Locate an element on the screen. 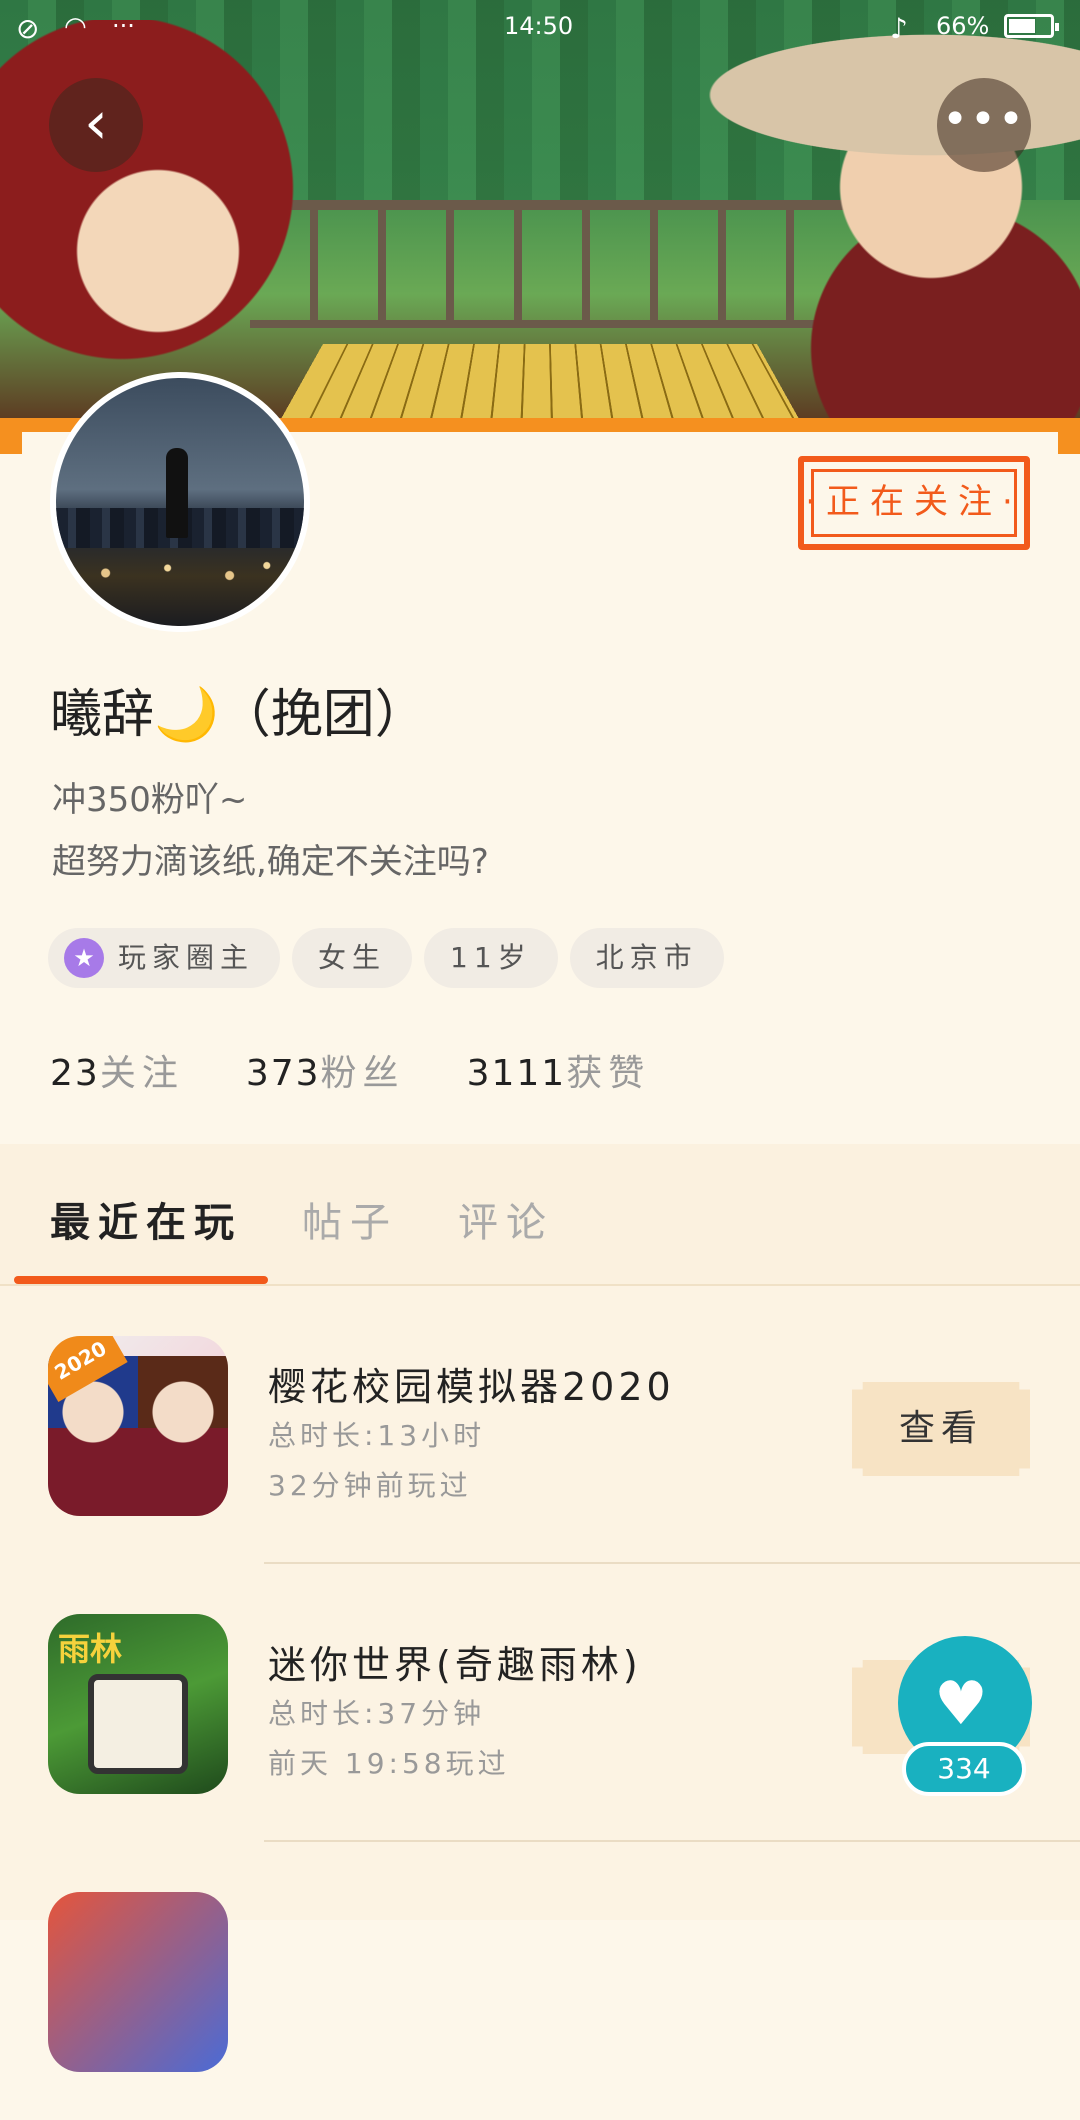 This screenshot has width=1080, height=2120. back-button: ‹ is located at coordinates (96, 125).